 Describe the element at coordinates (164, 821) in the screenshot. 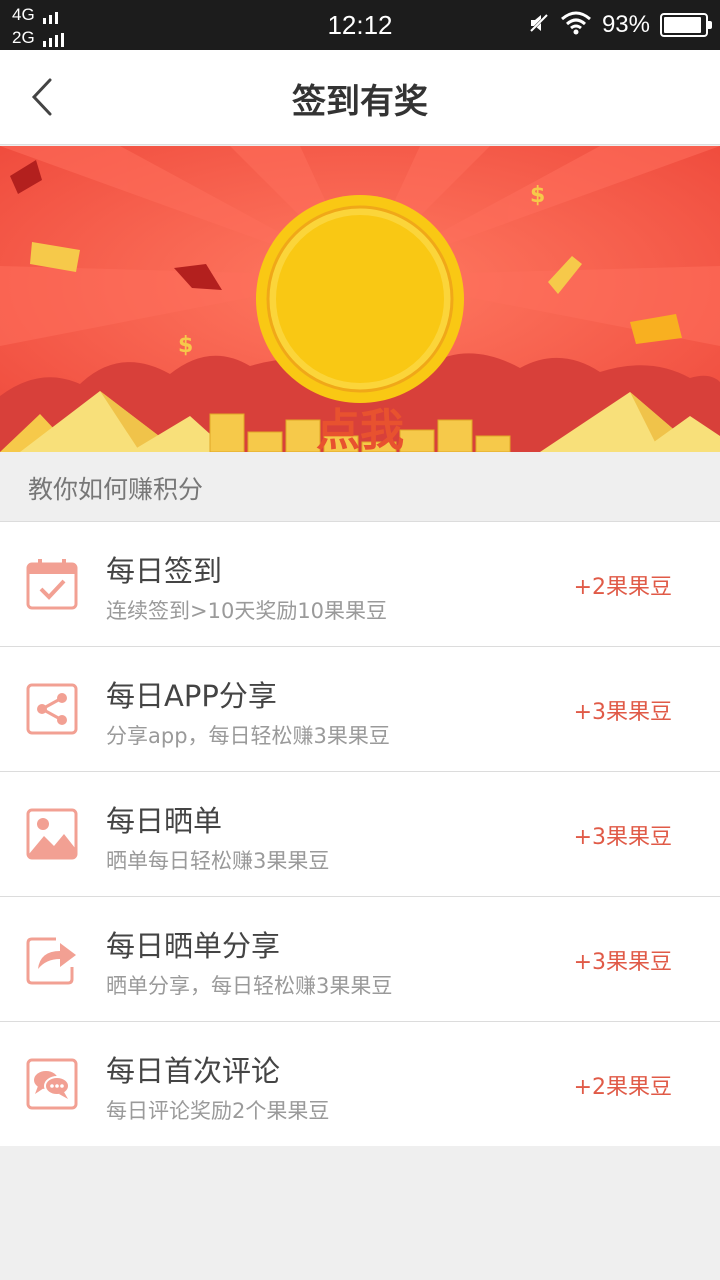

I see `task-title: 每日晒单` at that location.